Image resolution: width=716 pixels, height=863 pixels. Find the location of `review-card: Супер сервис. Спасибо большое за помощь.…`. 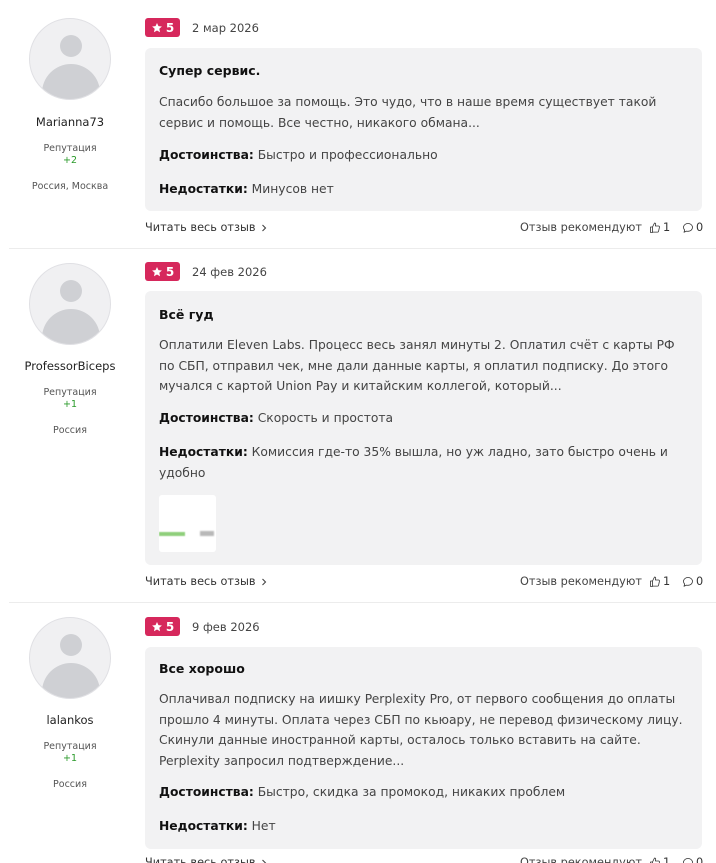

review-card: Супер сервис. Спасибо большое за помощь.… is located at coordinates (423, 129).